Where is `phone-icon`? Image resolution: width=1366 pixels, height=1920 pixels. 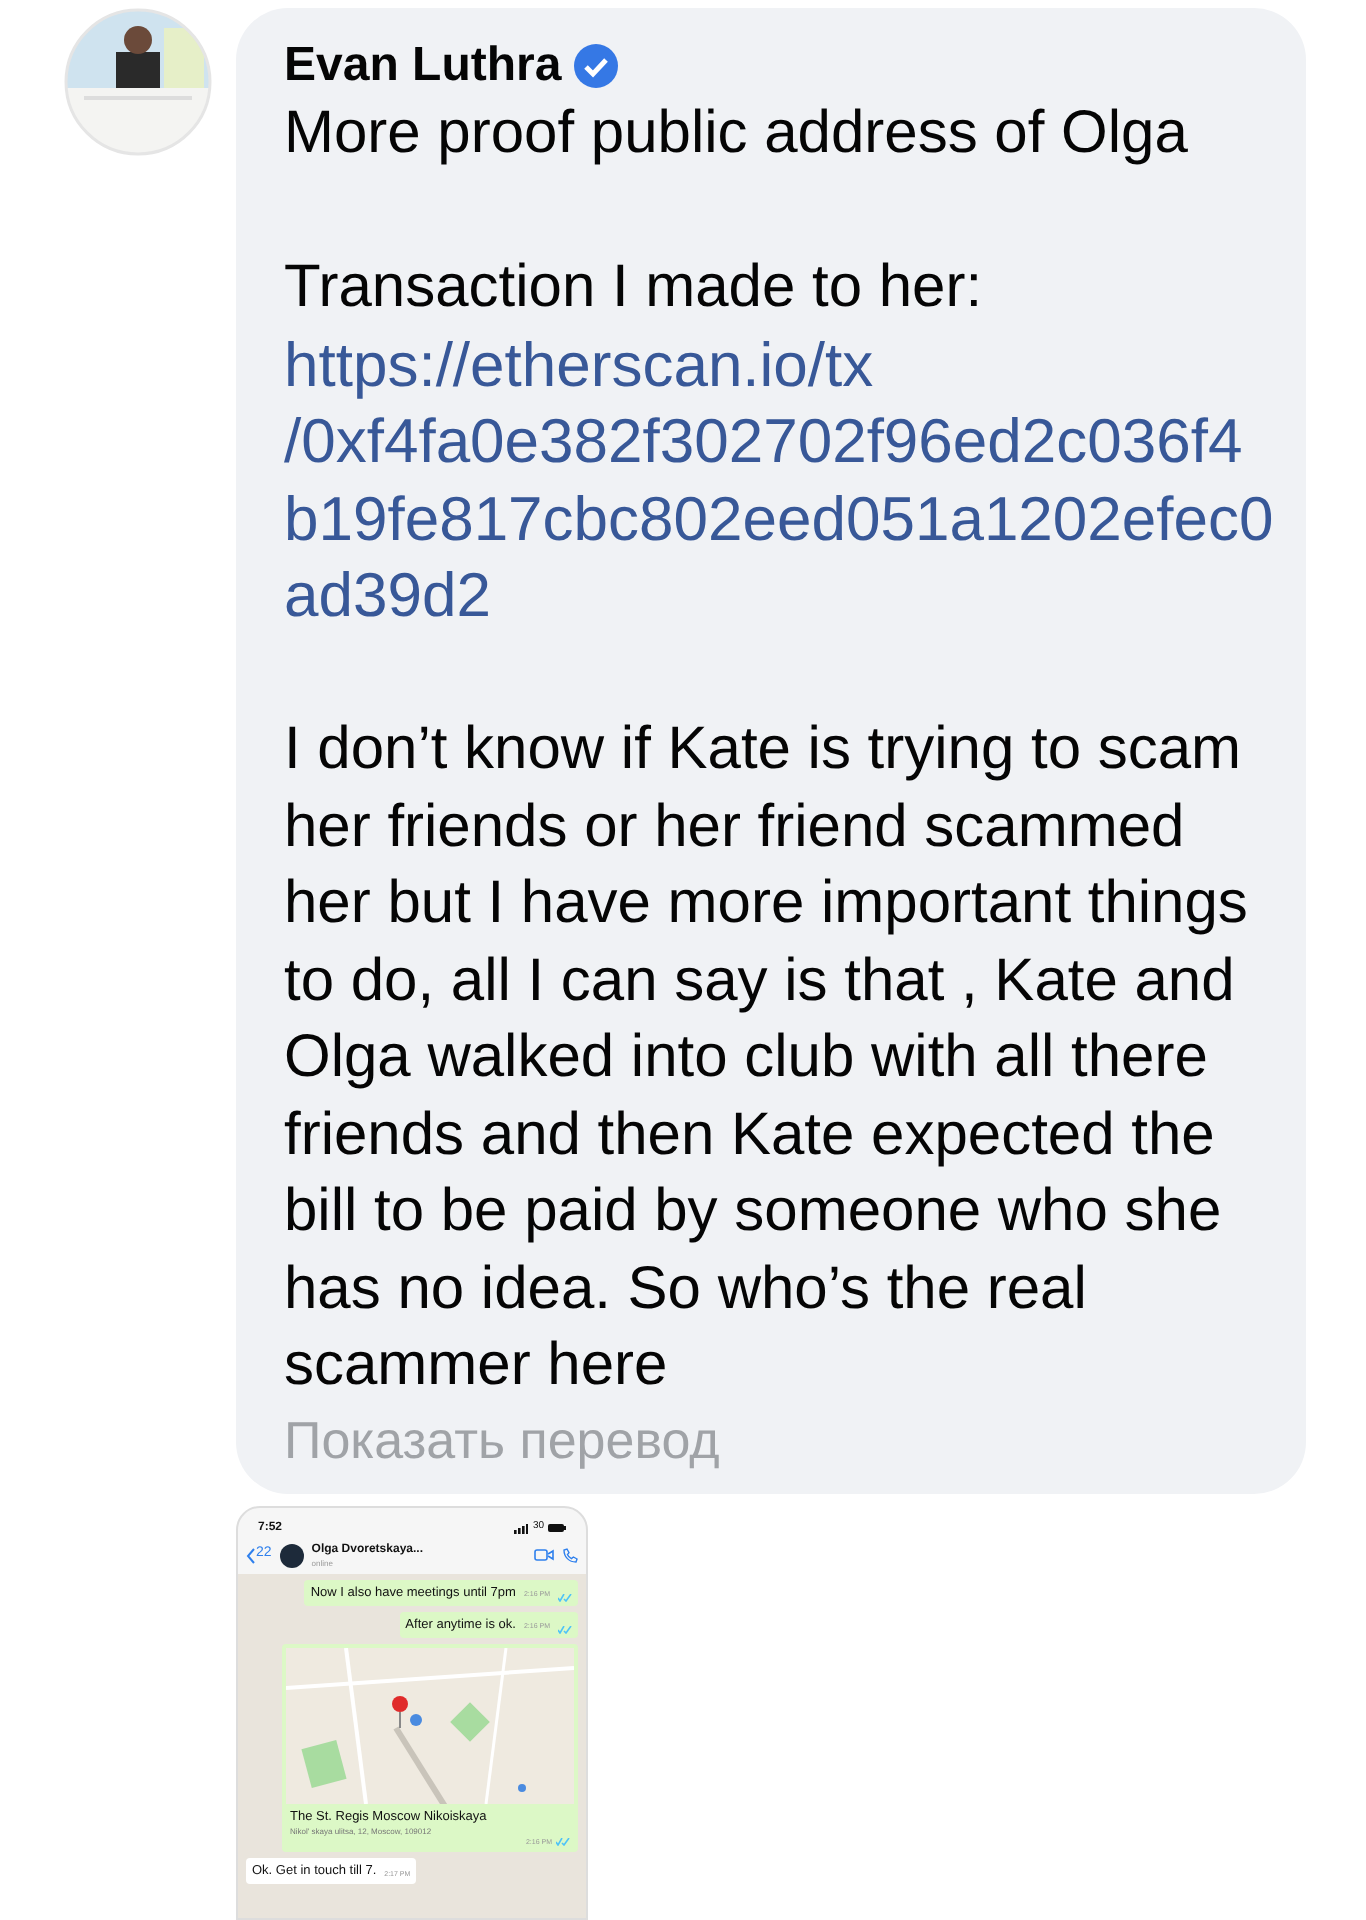 phone-icon is located at coordinates (570, 1555).